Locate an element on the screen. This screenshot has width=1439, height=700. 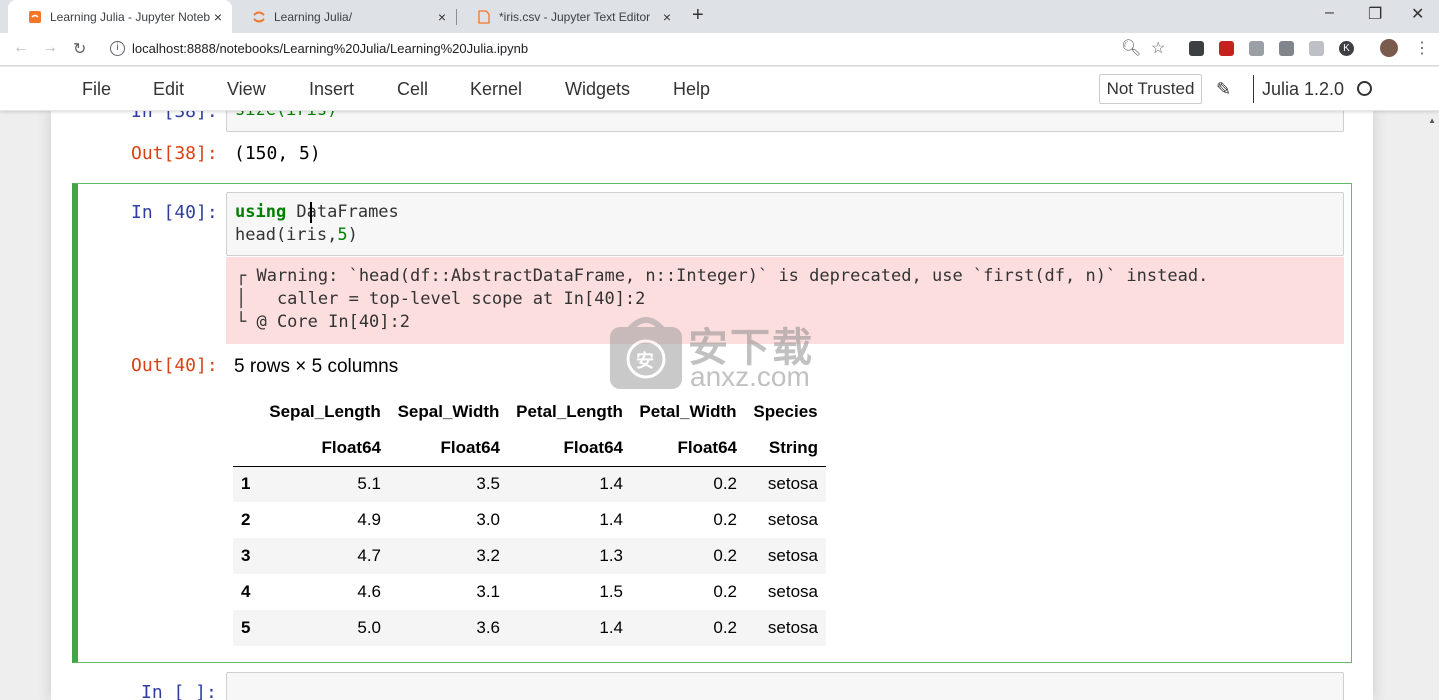
column-type: String is located at coordinates (785, 448).